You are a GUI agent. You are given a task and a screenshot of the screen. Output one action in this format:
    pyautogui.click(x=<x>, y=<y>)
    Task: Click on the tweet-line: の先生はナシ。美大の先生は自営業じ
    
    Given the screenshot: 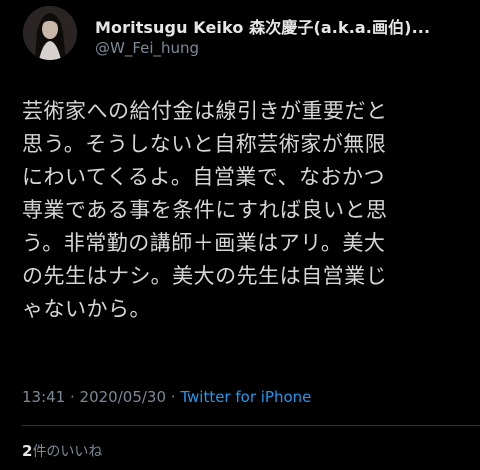 What is the action you would take?
    pyautogui.click(x=205, y=276)
    